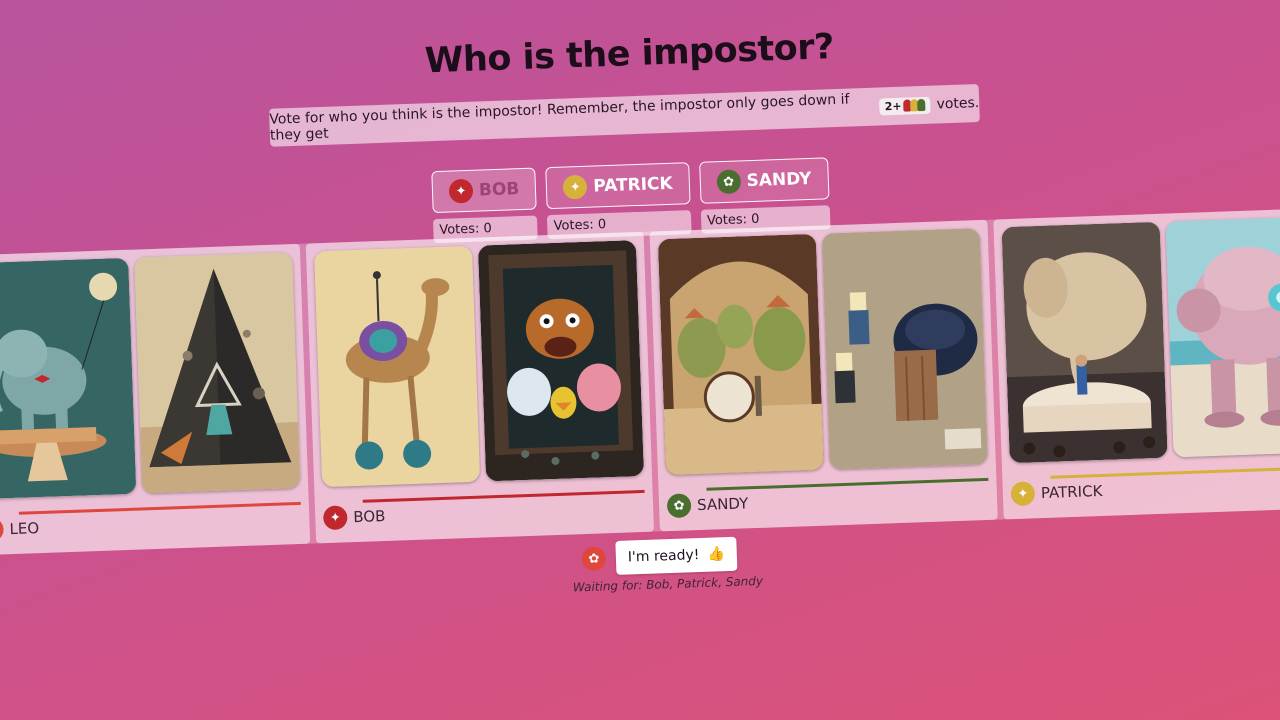 The image size is (1280, 720). Describe the element at coordinates (499, 190) in the screenshot. I see `vote-bob-label: BOB` at that location.